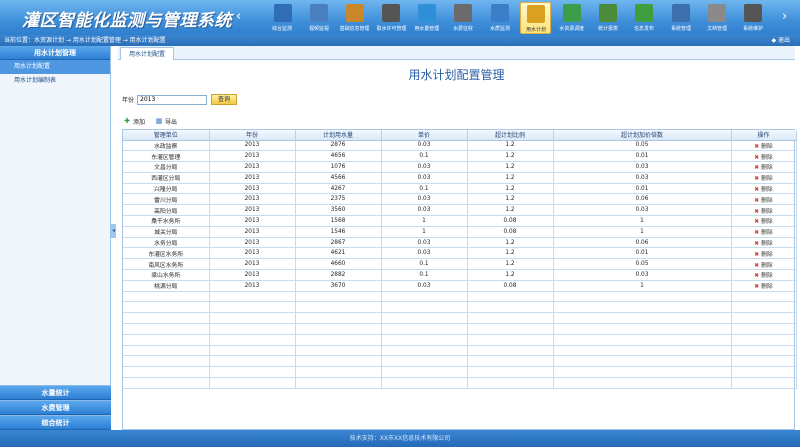  I want to click on action-bar: ✚ 添加 ▦ 导出, so click(155, 121).